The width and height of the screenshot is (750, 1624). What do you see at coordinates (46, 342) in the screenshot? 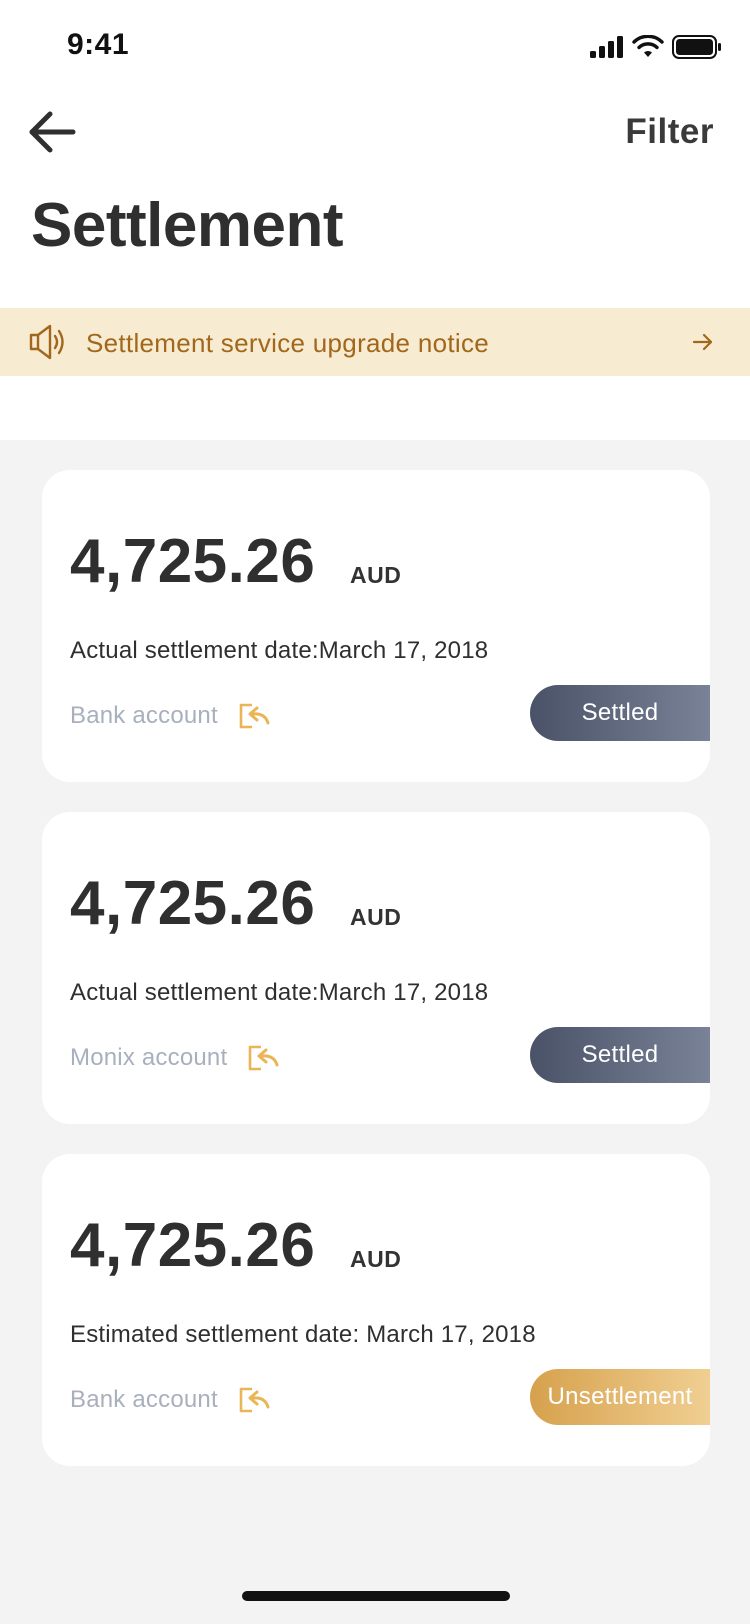
I see `speaker-icon` at bounding box center [46, 342].